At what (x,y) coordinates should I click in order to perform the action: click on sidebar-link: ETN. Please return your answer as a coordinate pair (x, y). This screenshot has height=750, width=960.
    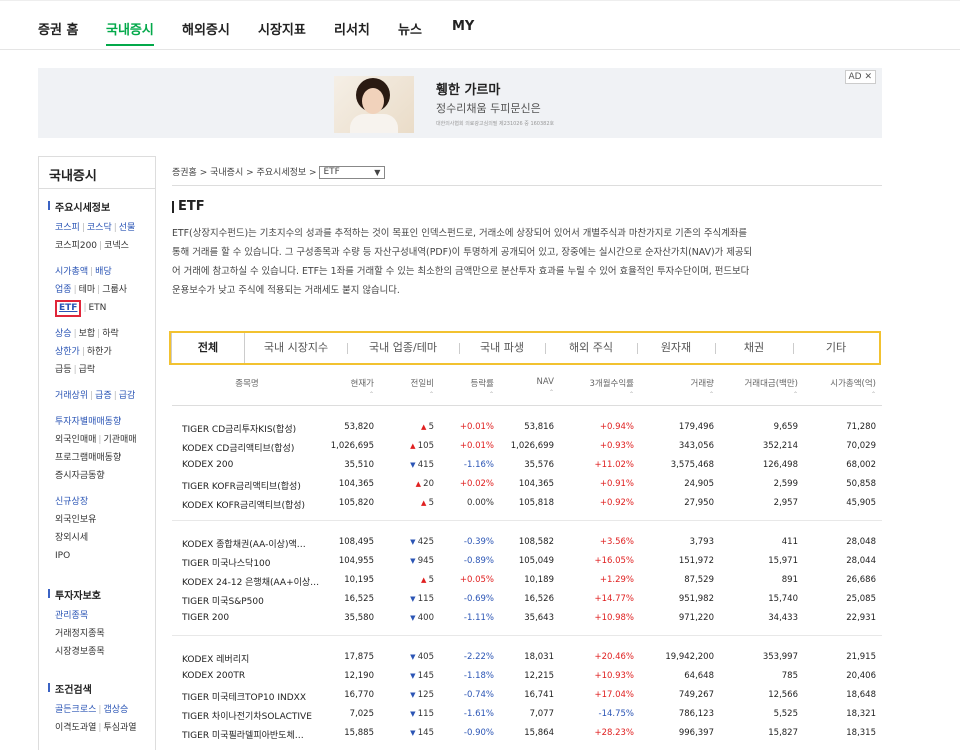
    Looking at the image, I should click on (97, 308).